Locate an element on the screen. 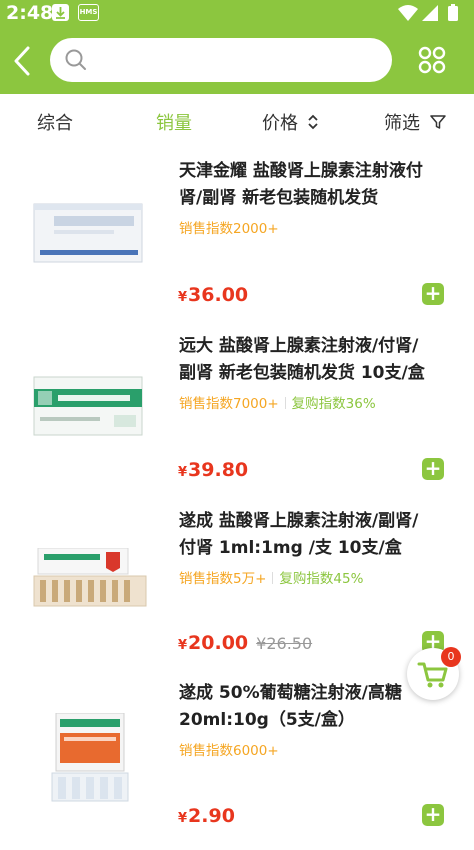 This screenshot has height=850, width=474. signal-icon is located at coordinates (430, 13).